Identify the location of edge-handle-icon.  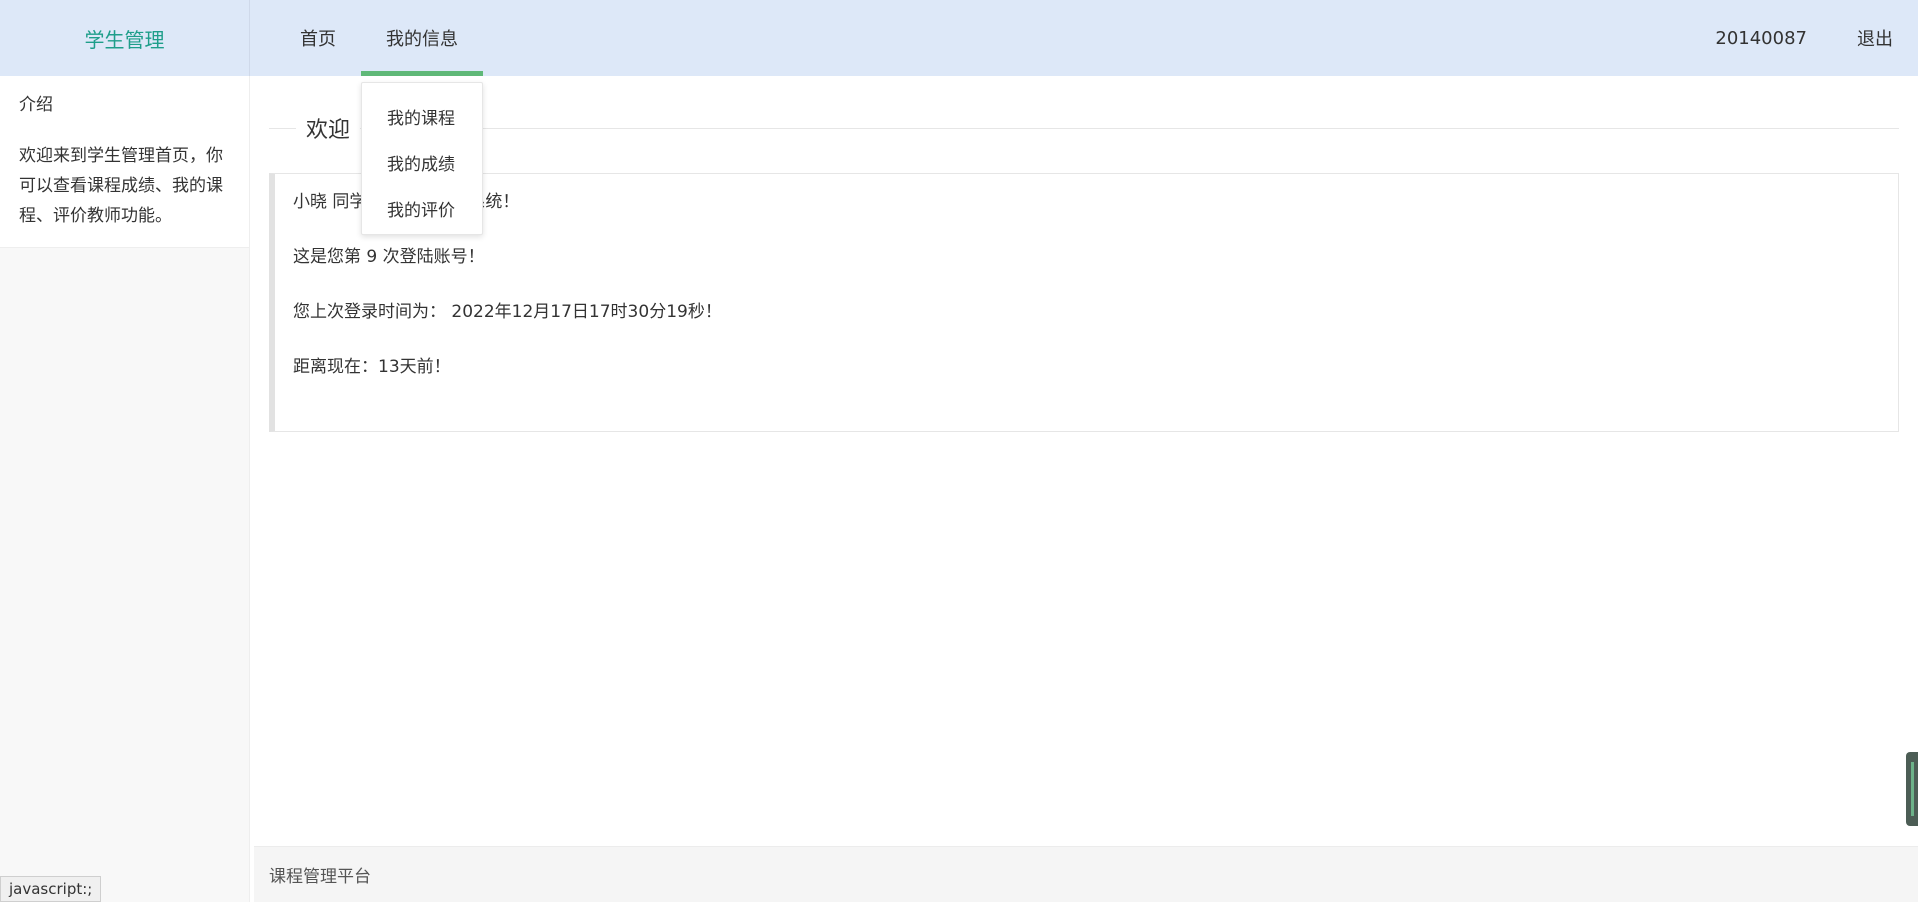
(1912, 789).